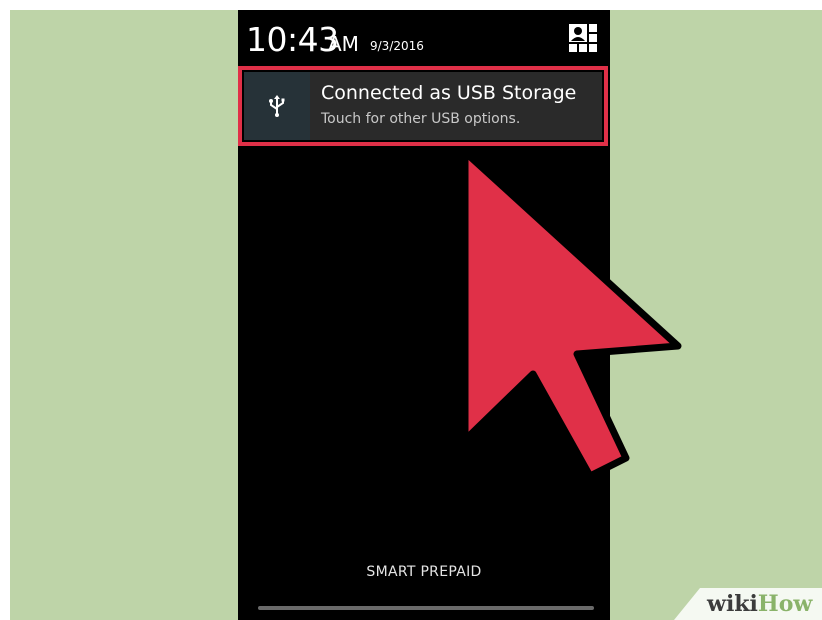 The image size is (822, 620). Describe the element at coordinates (785, 604) in the screenshot. I see `logo-how: How` at that location.